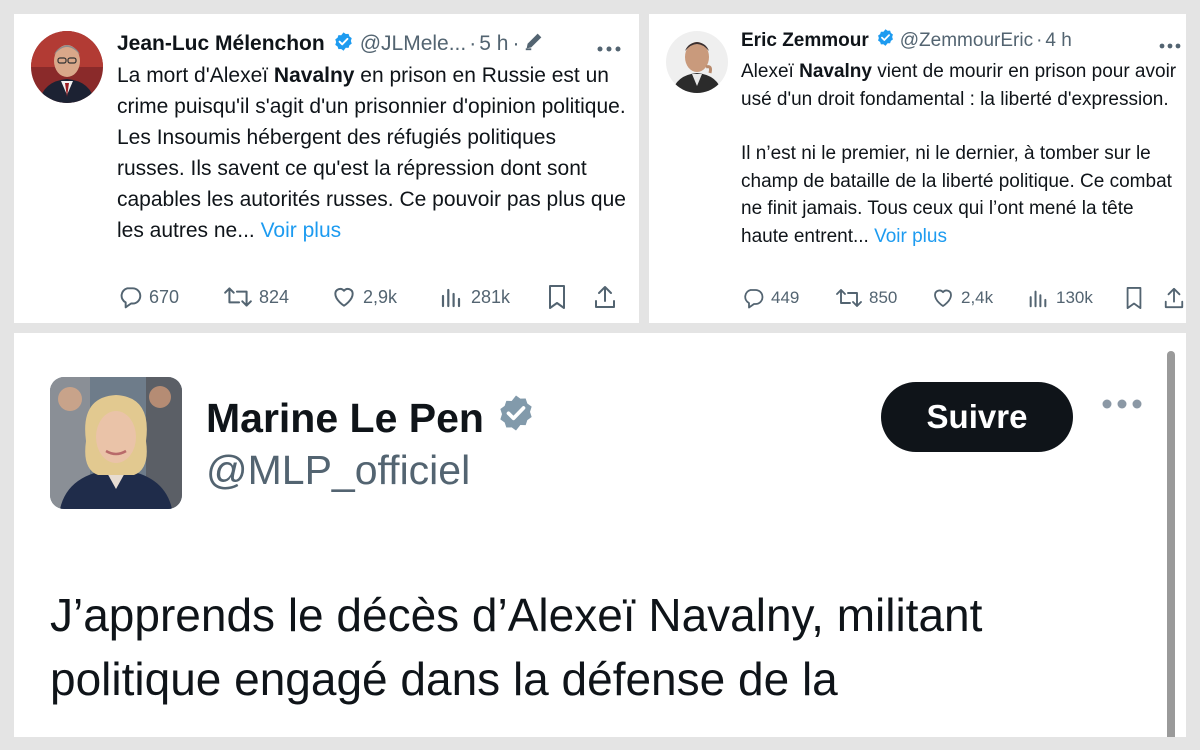  I want to click on reply-button: 449, so click(788, 298).